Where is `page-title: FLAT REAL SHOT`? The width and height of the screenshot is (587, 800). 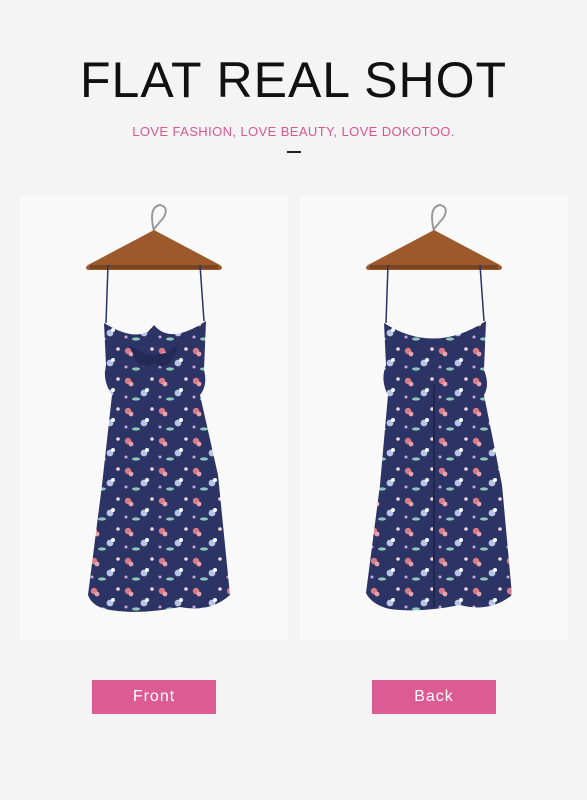
page-title: FLAT REAL SHOT is located at coordinates (293, 80).